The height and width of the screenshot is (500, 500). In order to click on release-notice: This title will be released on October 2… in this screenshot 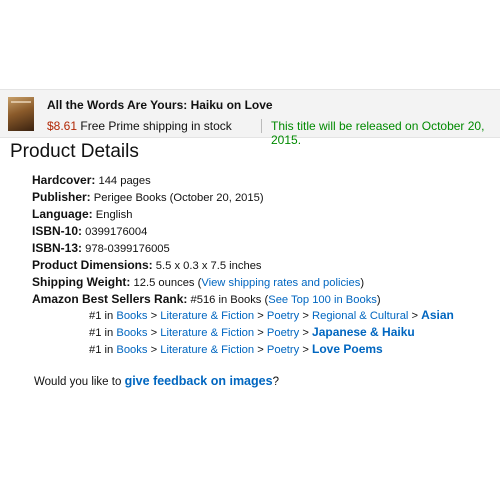, I will do `click(378, 133)`.